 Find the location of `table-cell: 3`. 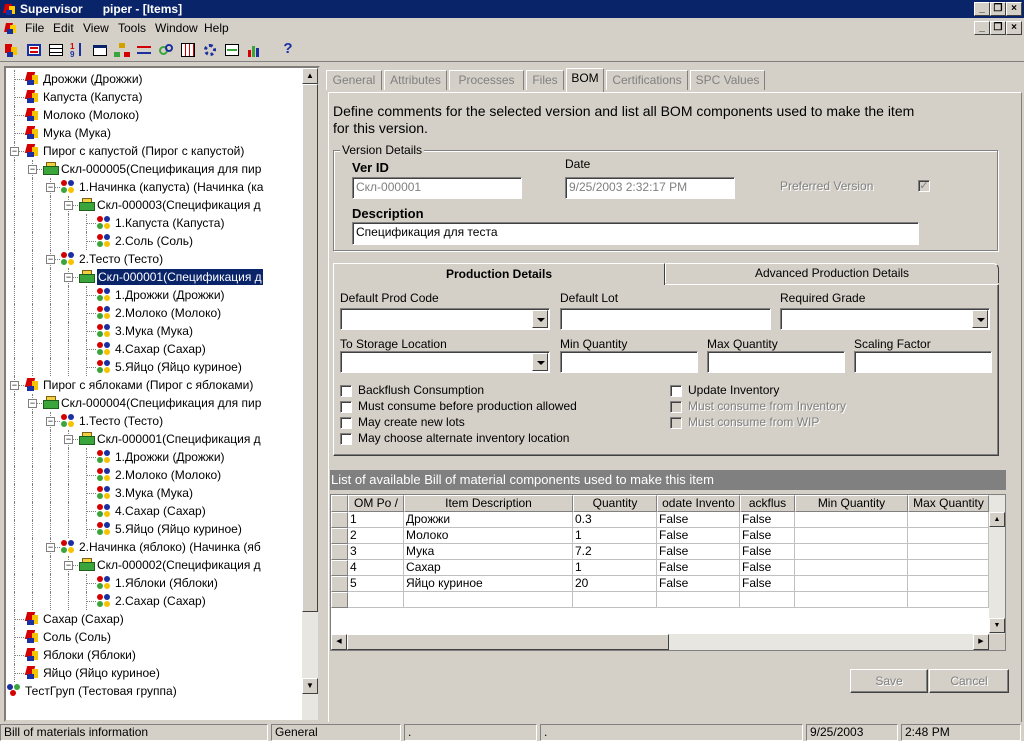

table-cell: 3 is located at coordinates (376, 552).